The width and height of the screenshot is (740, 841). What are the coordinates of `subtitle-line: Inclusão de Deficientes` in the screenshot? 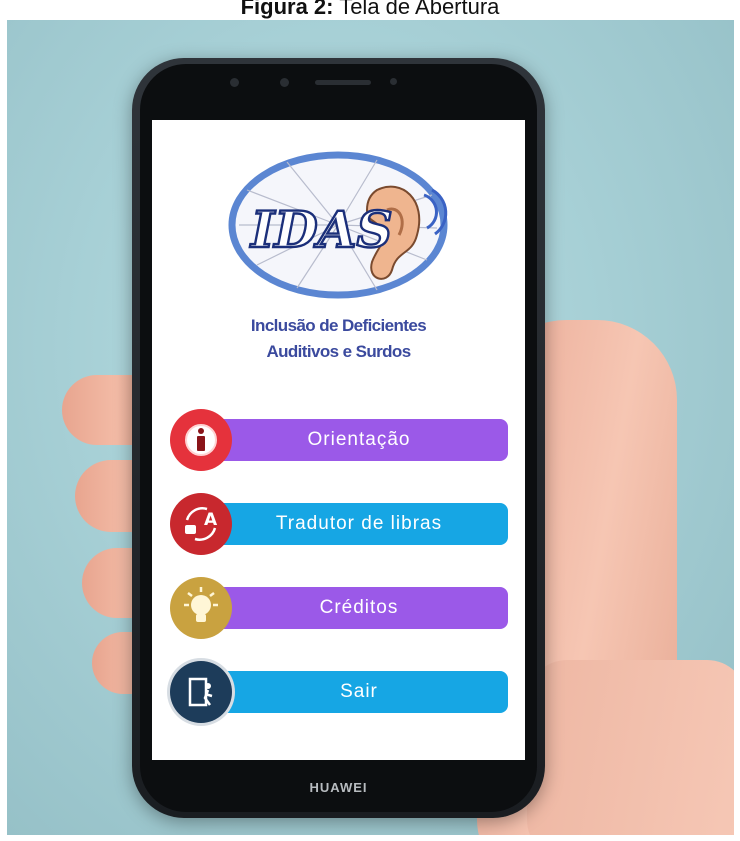 It's located at (338, 325).